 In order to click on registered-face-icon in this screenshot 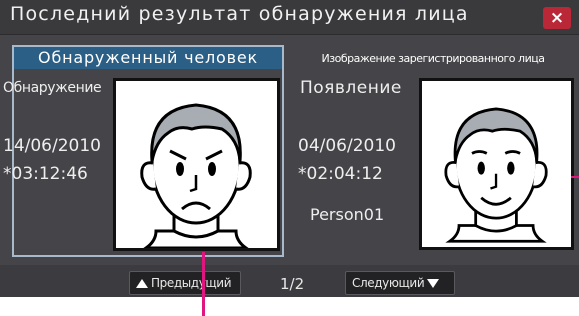, I will do `click(496, 175)`.